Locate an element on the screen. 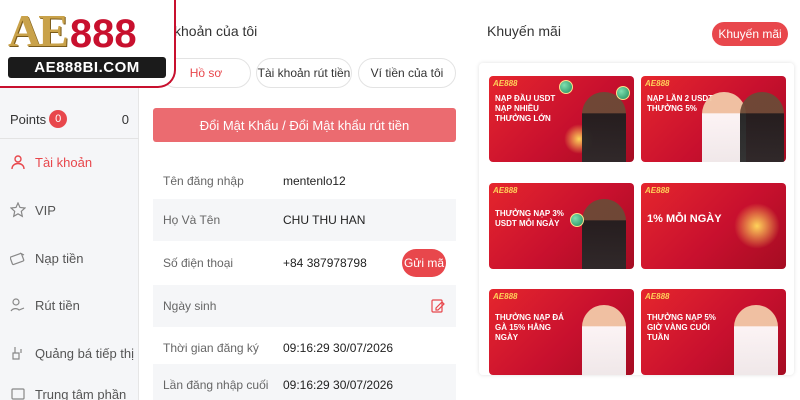  edit-icon is located at coordinates (438, 306).